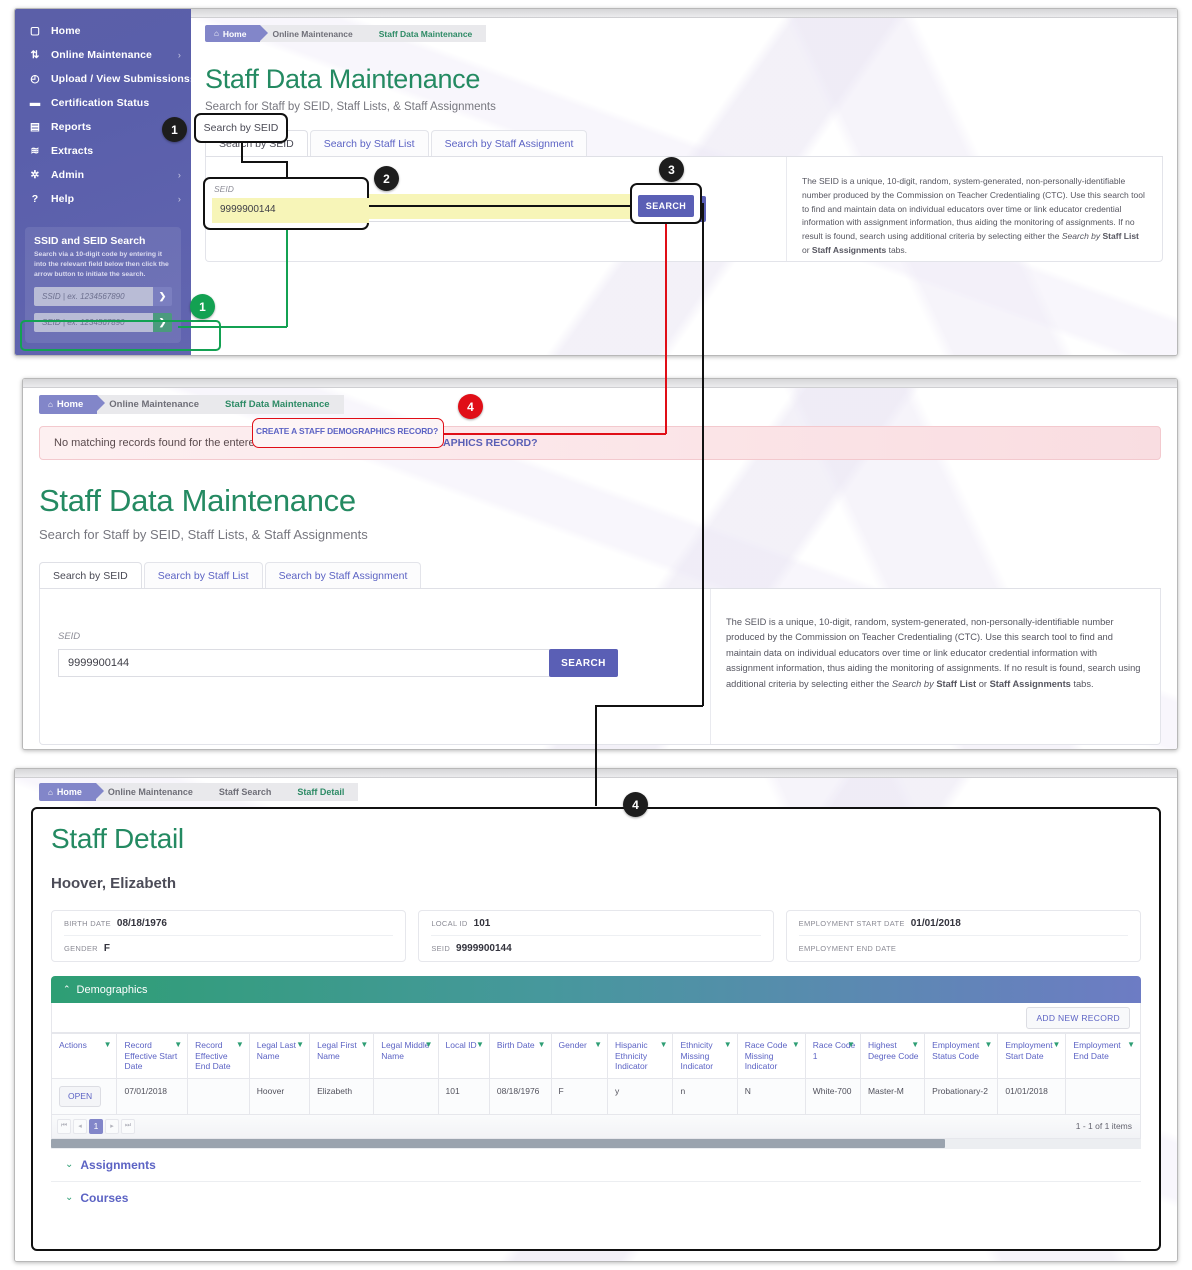 The height and width of the screenshot is (1270, 1192). I want to click on table-cell: n, so click(705, 1096).